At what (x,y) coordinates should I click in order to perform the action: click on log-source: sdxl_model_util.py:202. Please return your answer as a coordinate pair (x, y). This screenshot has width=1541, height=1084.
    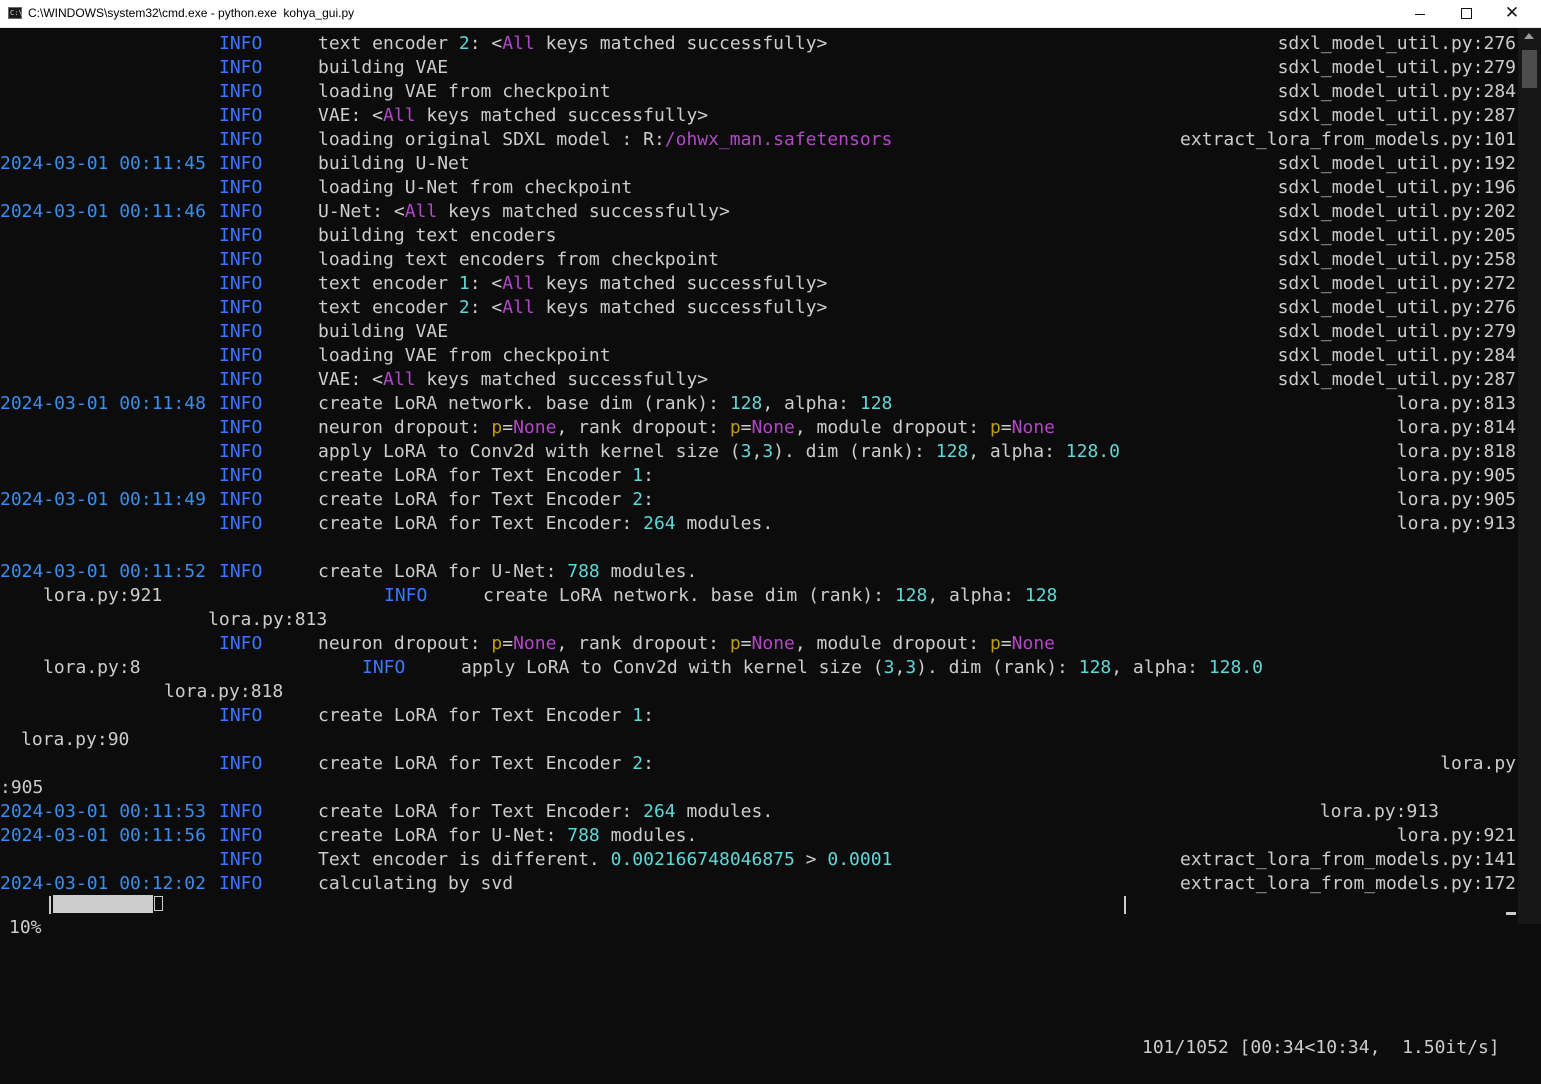
    Looking at the image, I should click on (1396, 211).